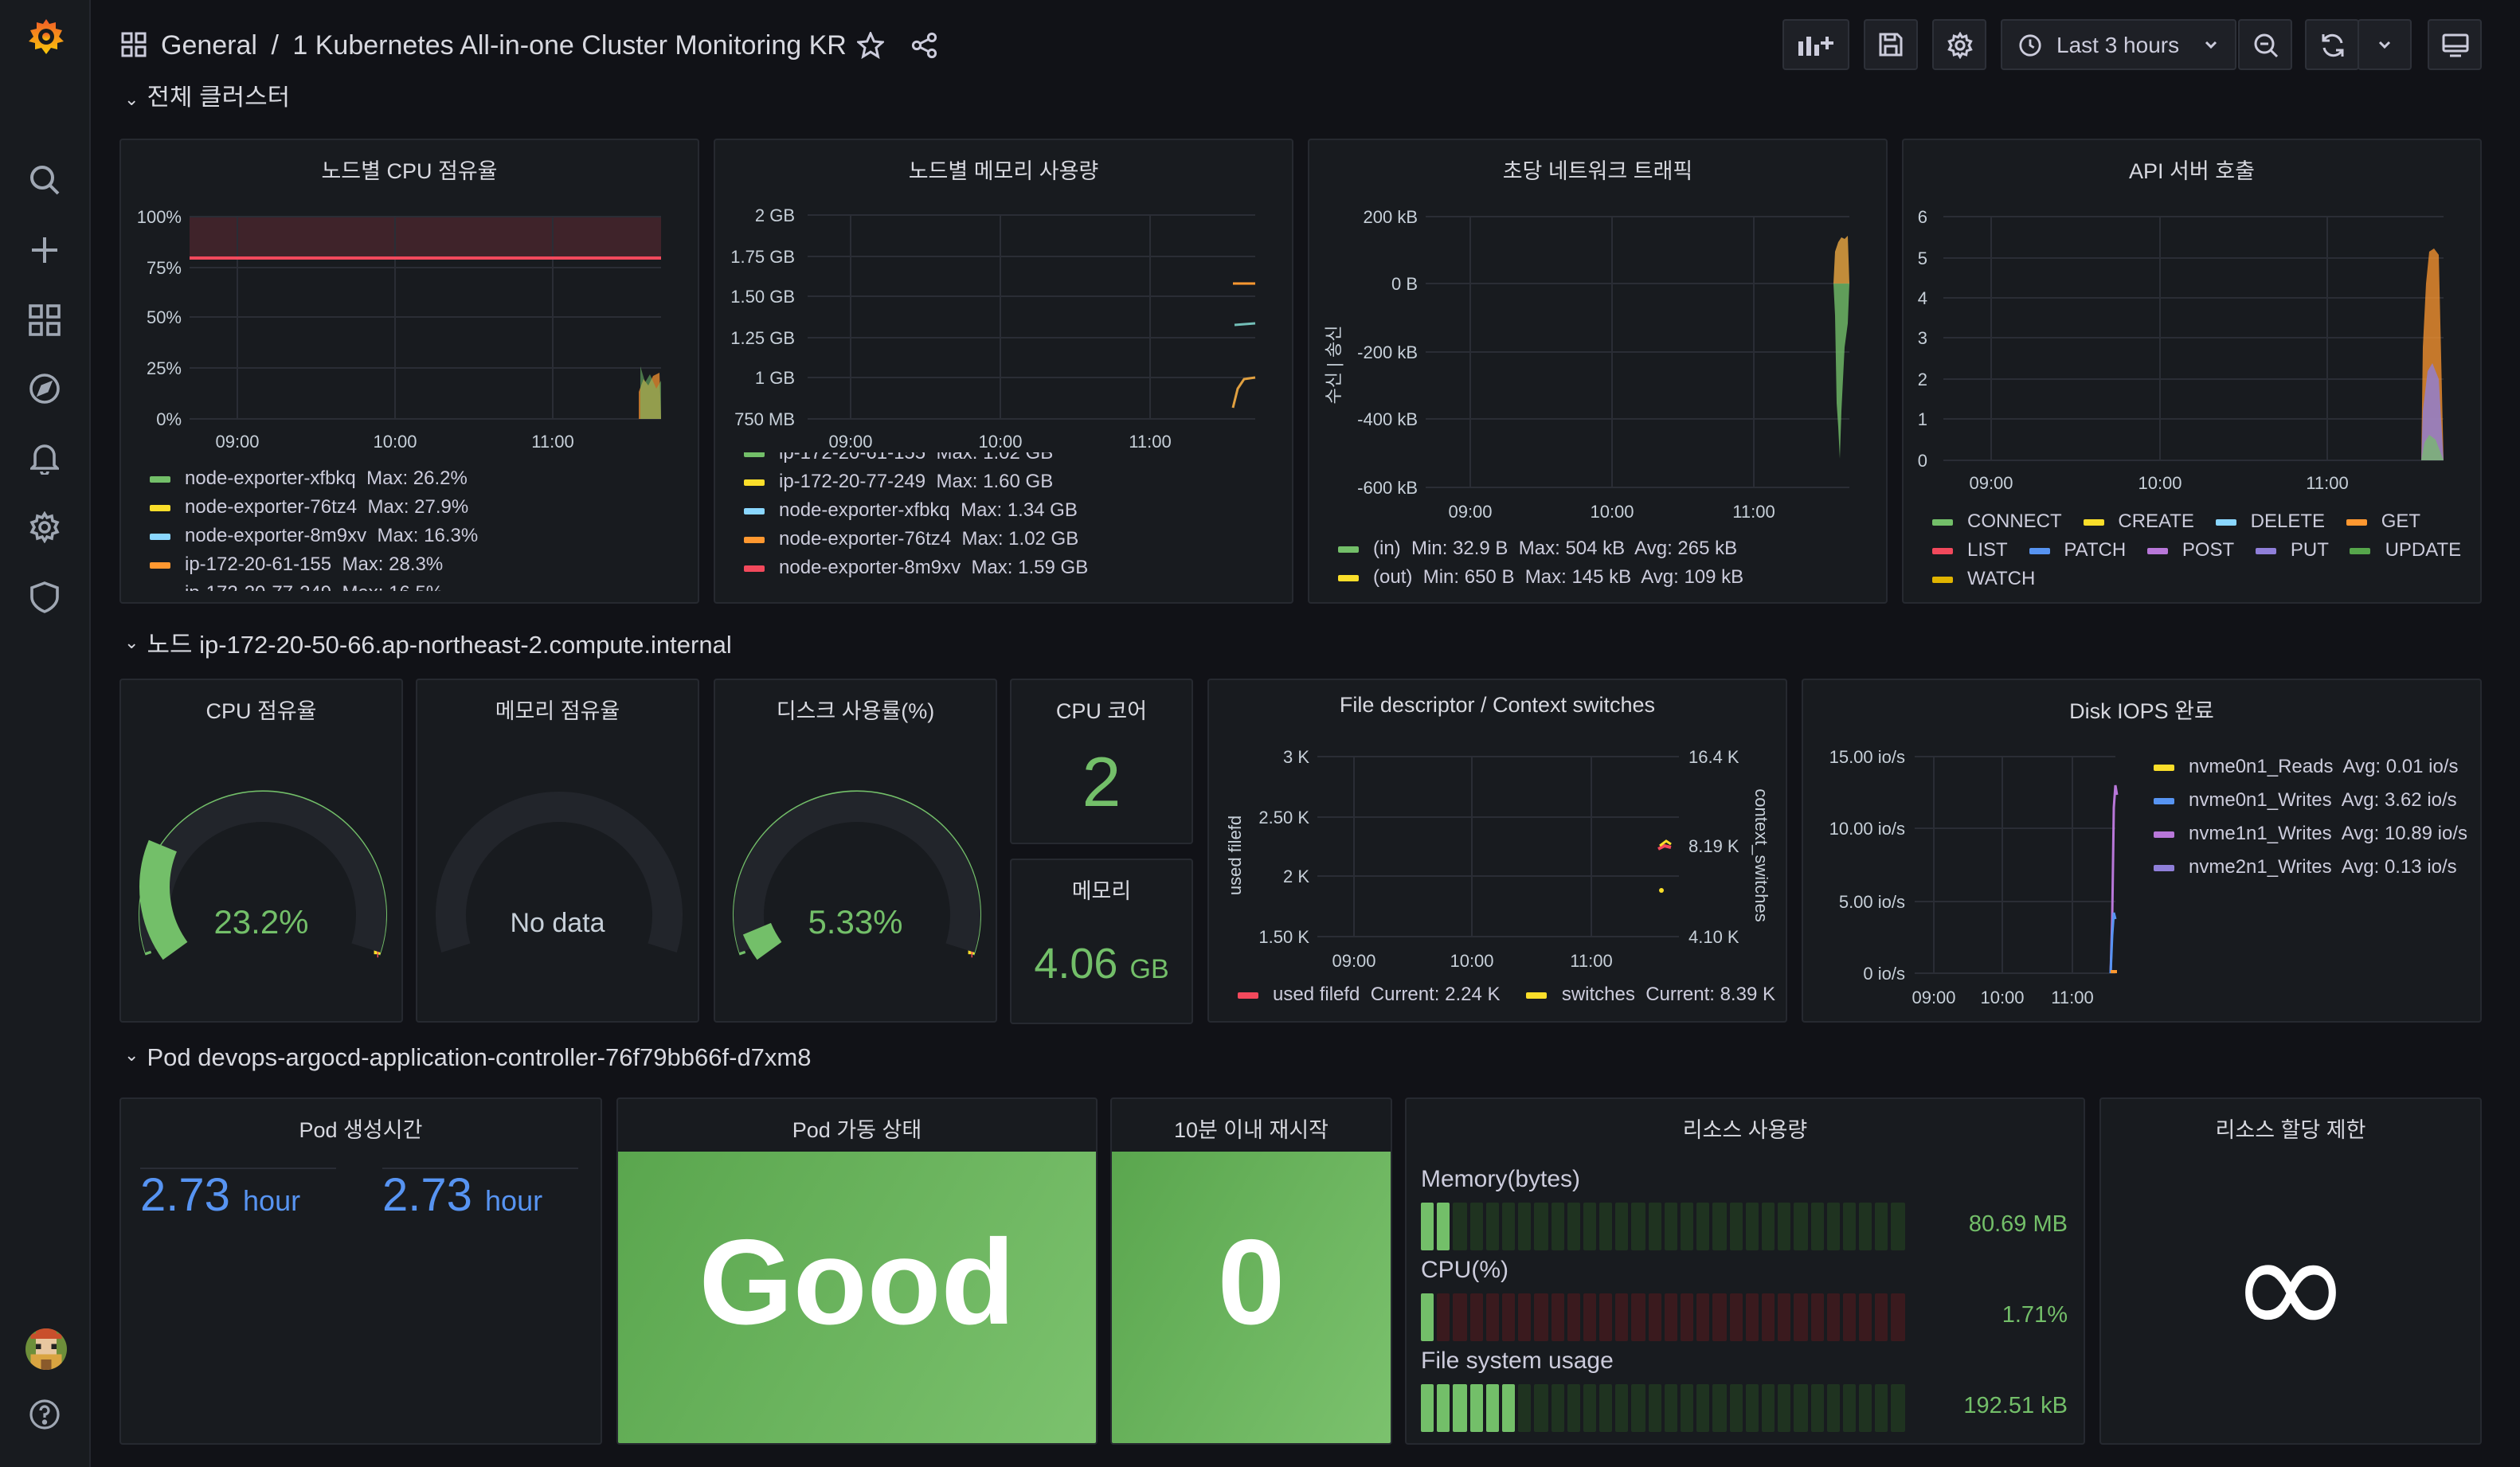 This screenshot has width=2520, height=1467. What do you see at coordinates (916, 460) in the screenshot?
I see `legend-item: ip-172-20-61-155 Max: 1.02 GB` at bounding box center [916, 460].